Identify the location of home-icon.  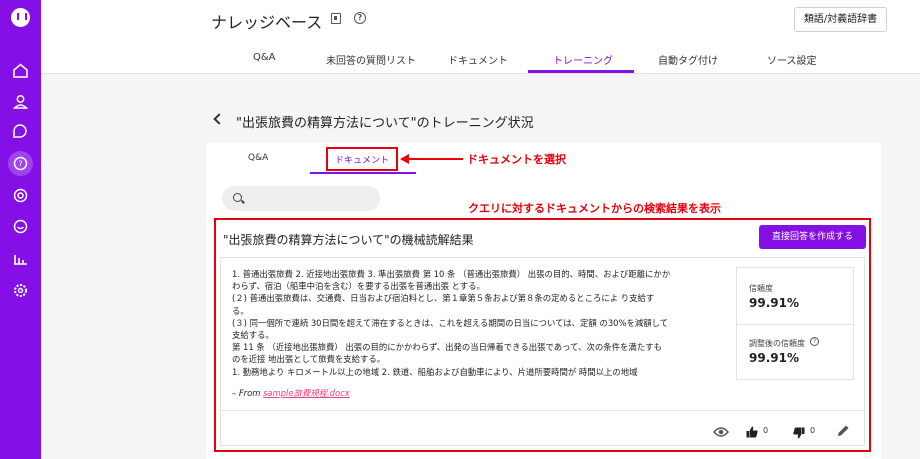
(20, 70).